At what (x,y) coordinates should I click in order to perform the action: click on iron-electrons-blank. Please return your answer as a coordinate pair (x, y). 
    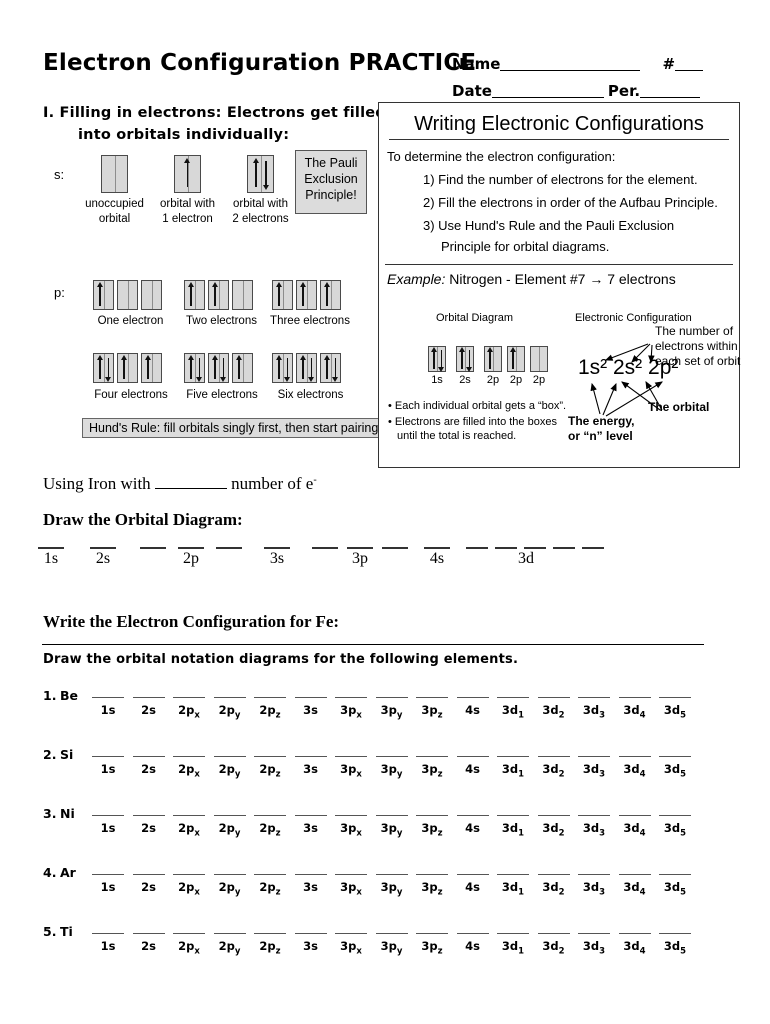
    Looking at the image, I should click on (190, 481).